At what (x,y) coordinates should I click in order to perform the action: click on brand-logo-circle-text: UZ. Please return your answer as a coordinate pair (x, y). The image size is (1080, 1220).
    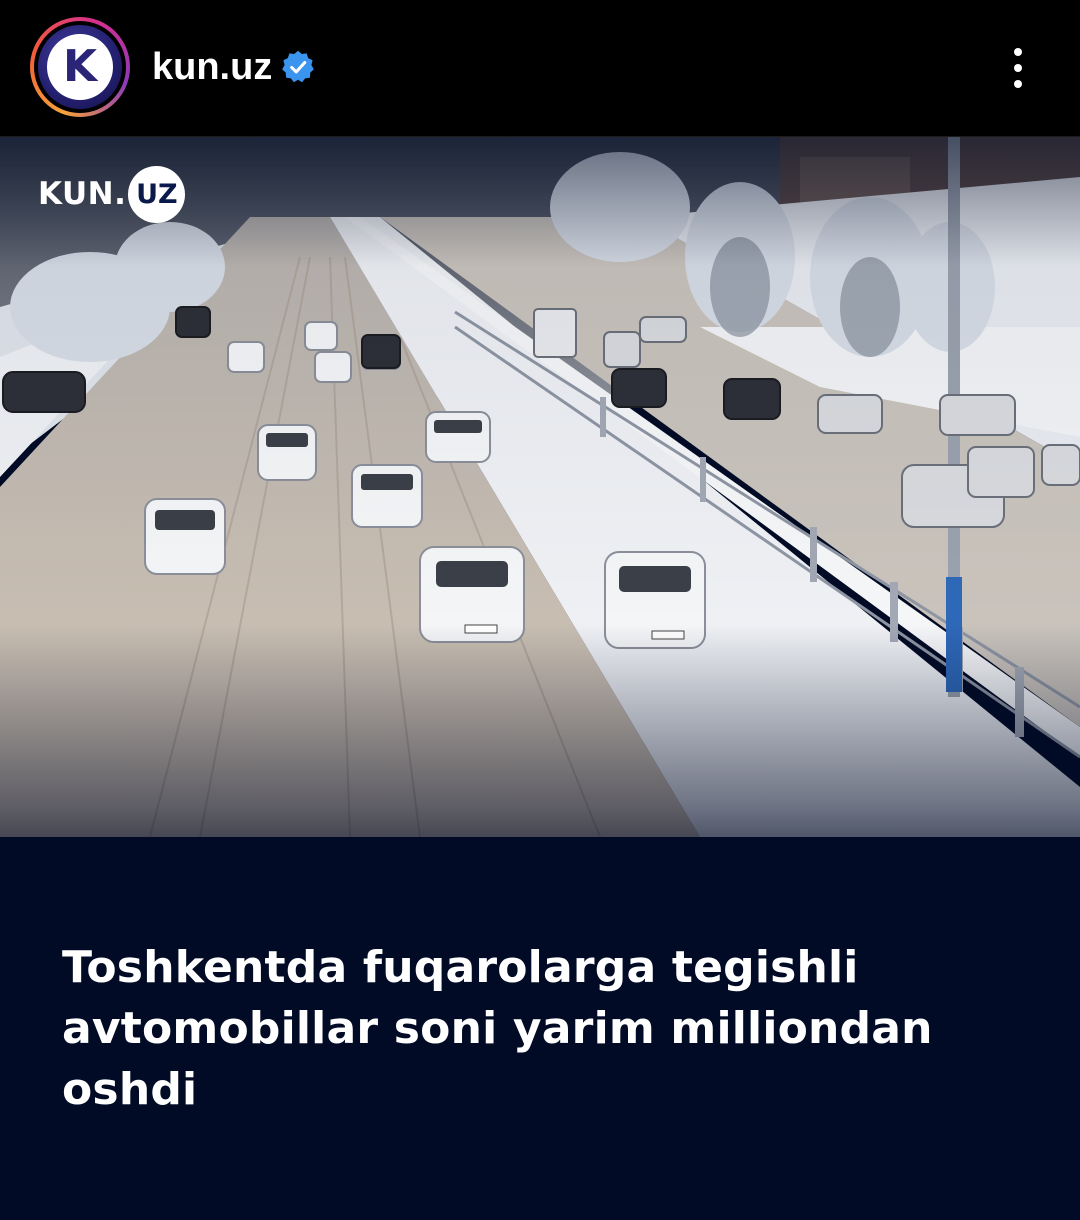
    Looking at the image, I should click on (157, 194).